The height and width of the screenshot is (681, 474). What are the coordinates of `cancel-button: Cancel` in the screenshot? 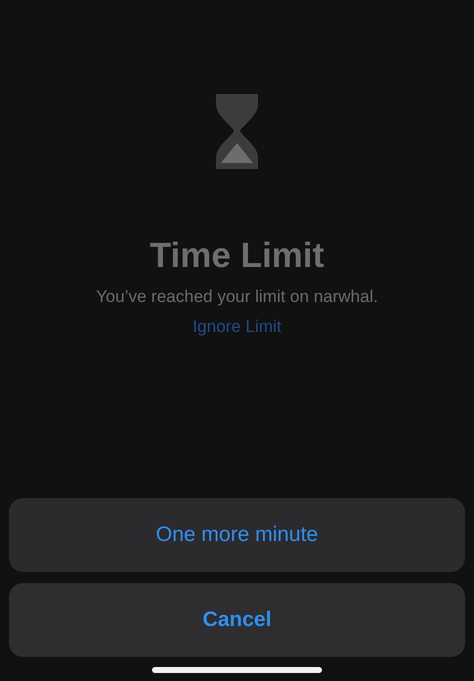 It's located at (237, 620).